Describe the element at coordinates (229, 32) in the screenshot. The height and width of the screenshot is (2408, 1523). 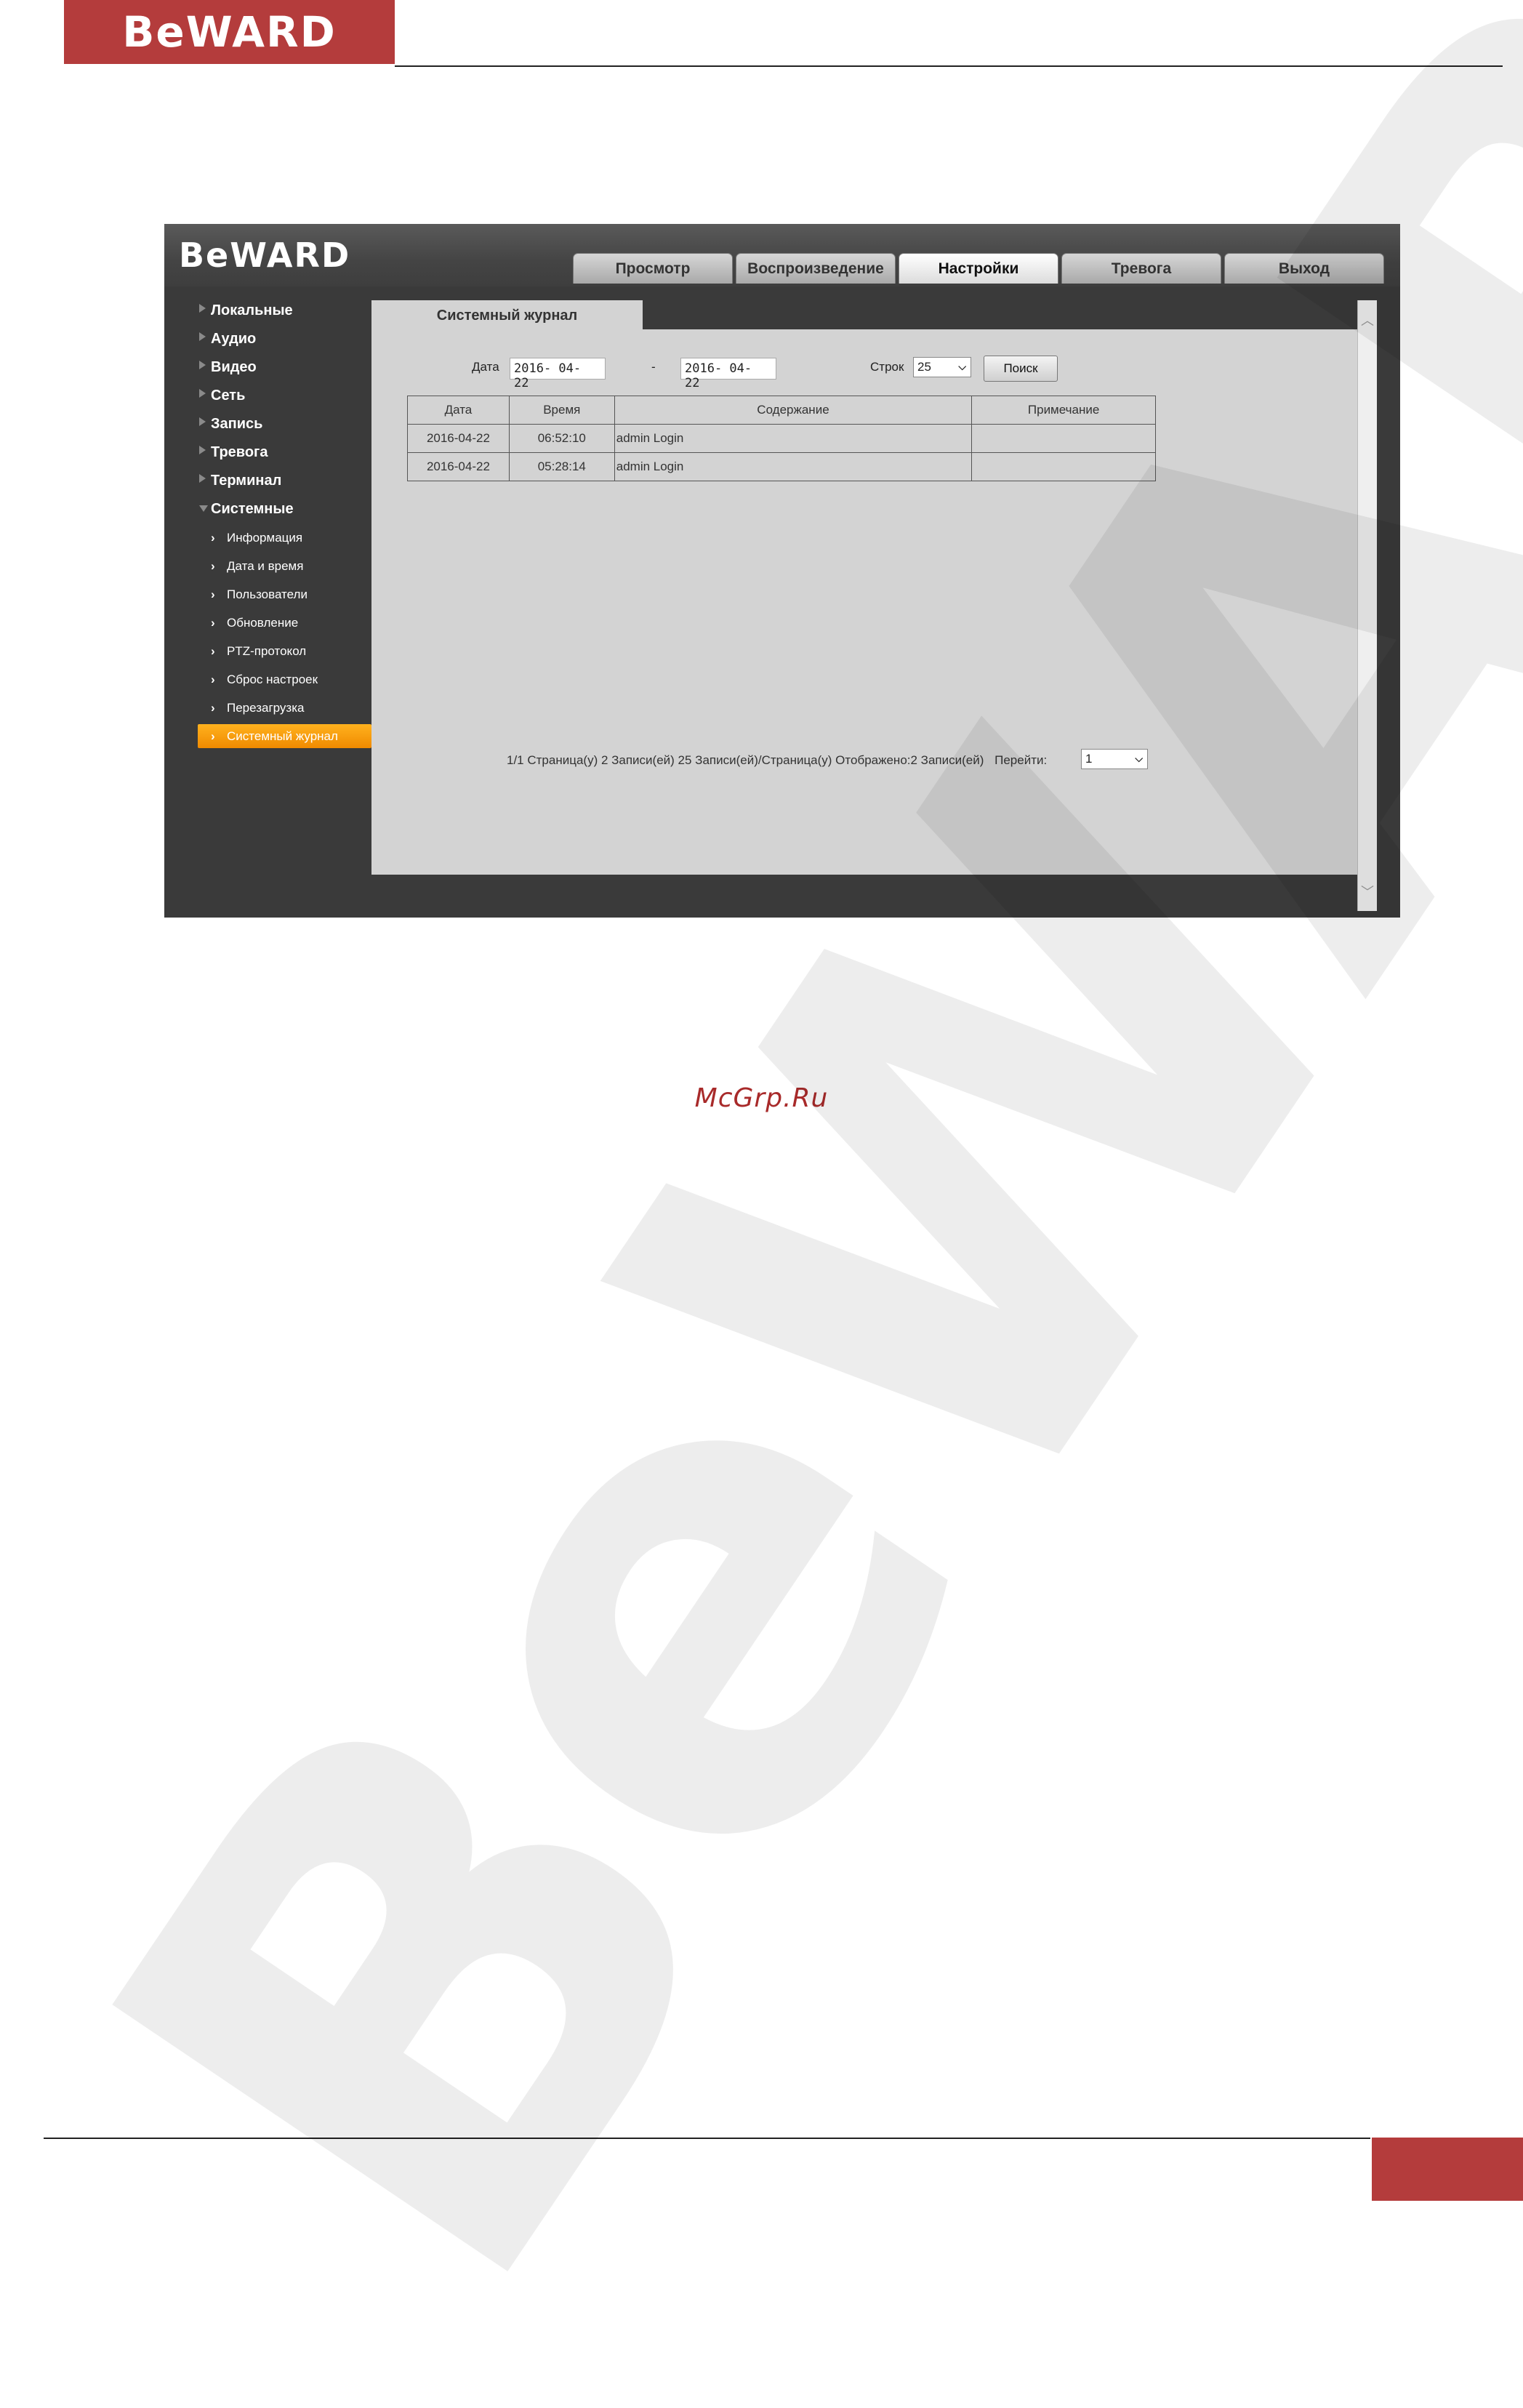
I see `document-header-logo: BeWARD` at that location.